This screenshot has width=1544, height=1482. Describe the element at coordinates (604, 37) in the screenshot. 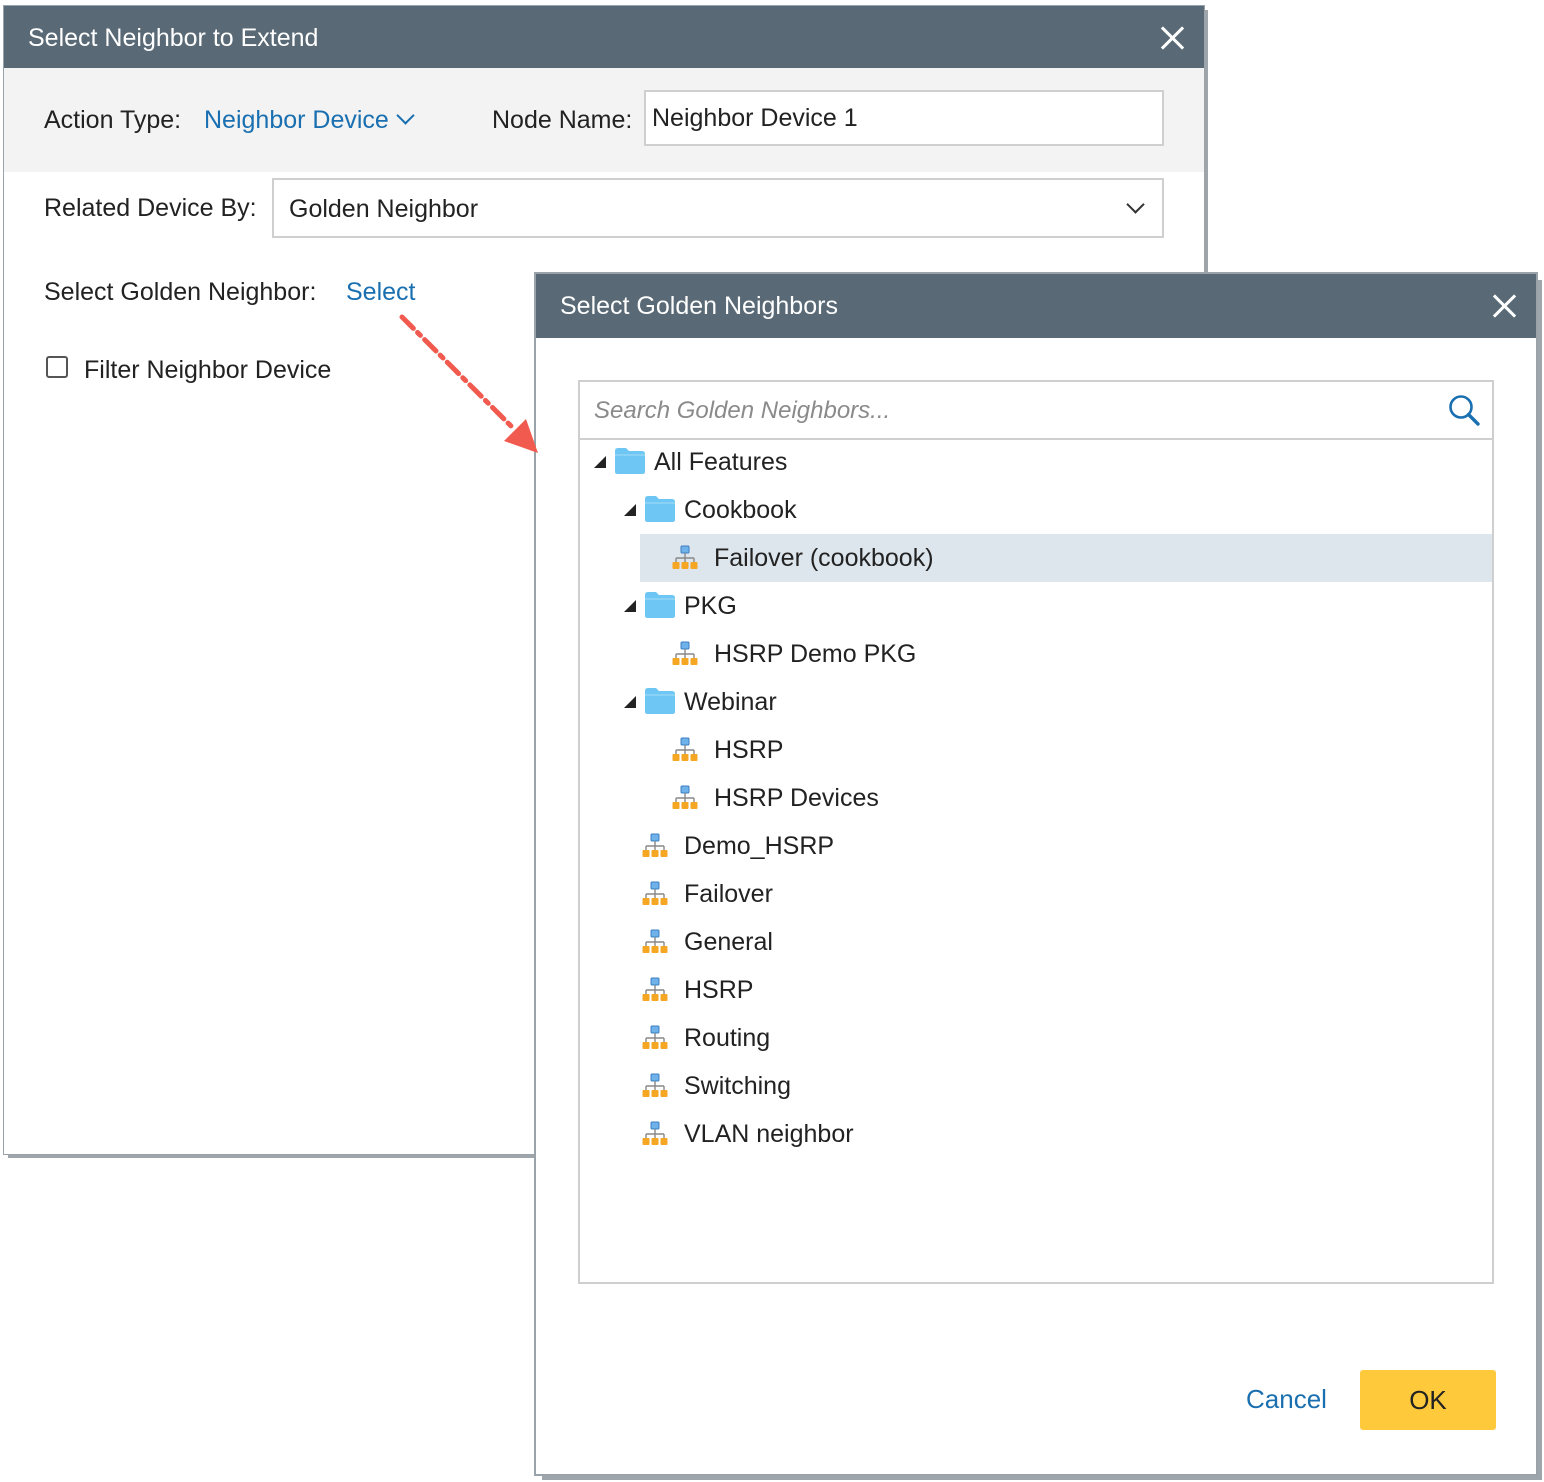

I see `dialog-header: Select Neighbor to Extend` at that location.